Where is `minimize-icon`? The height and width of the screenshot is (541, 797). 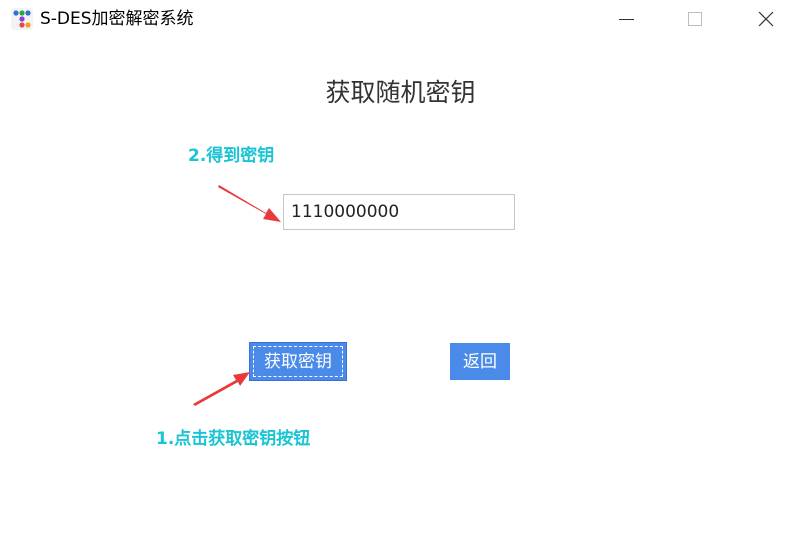
minimize-icon is located at coordinates (626, 19).